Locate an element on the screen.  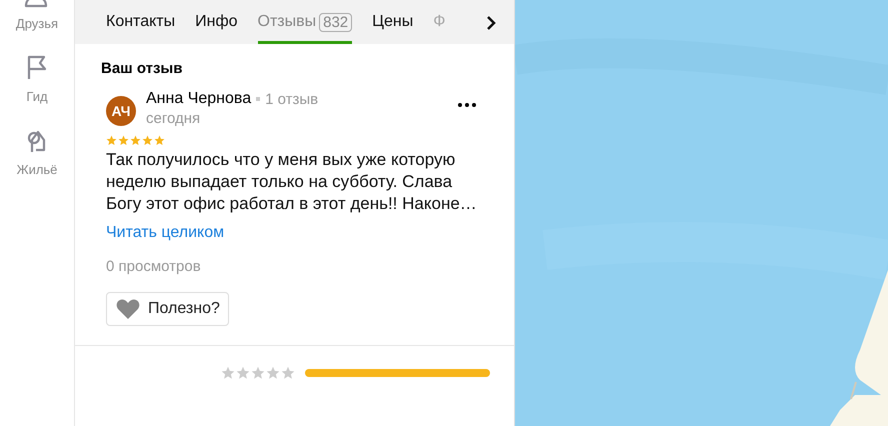
more-icon is located at coordinates (467, 105).